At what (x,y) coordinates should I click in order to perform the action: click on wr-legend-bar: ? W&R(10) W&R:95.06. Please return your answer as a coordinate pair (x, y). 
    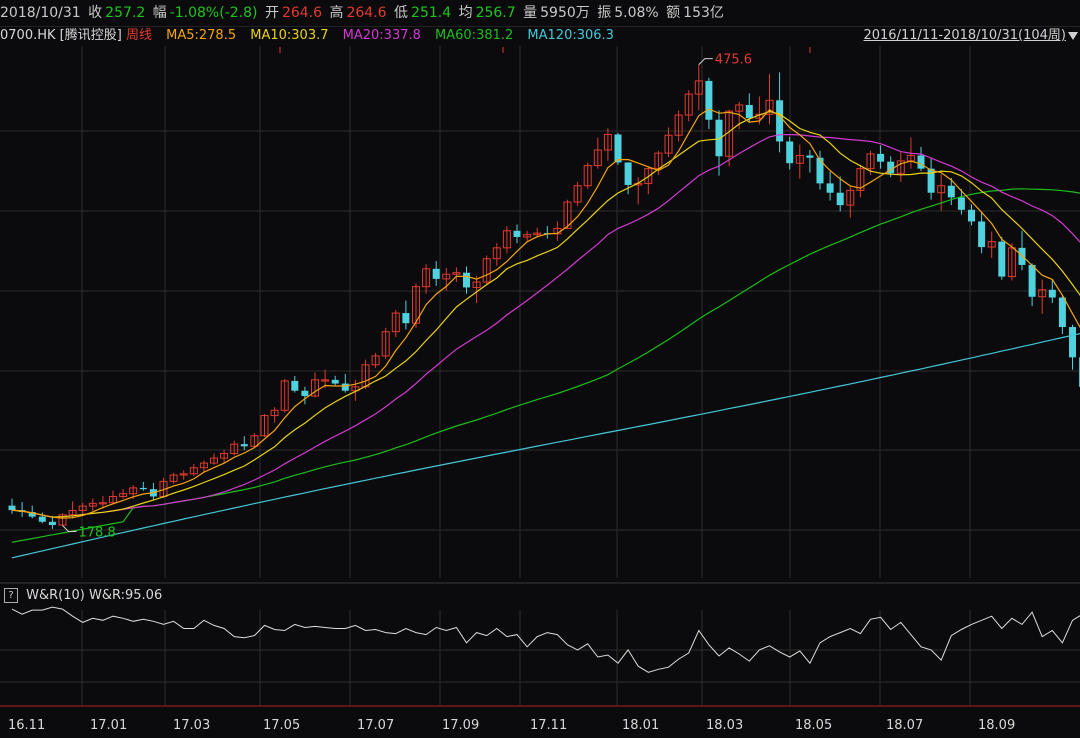
    Looking at the image, I should click on (81, 596).